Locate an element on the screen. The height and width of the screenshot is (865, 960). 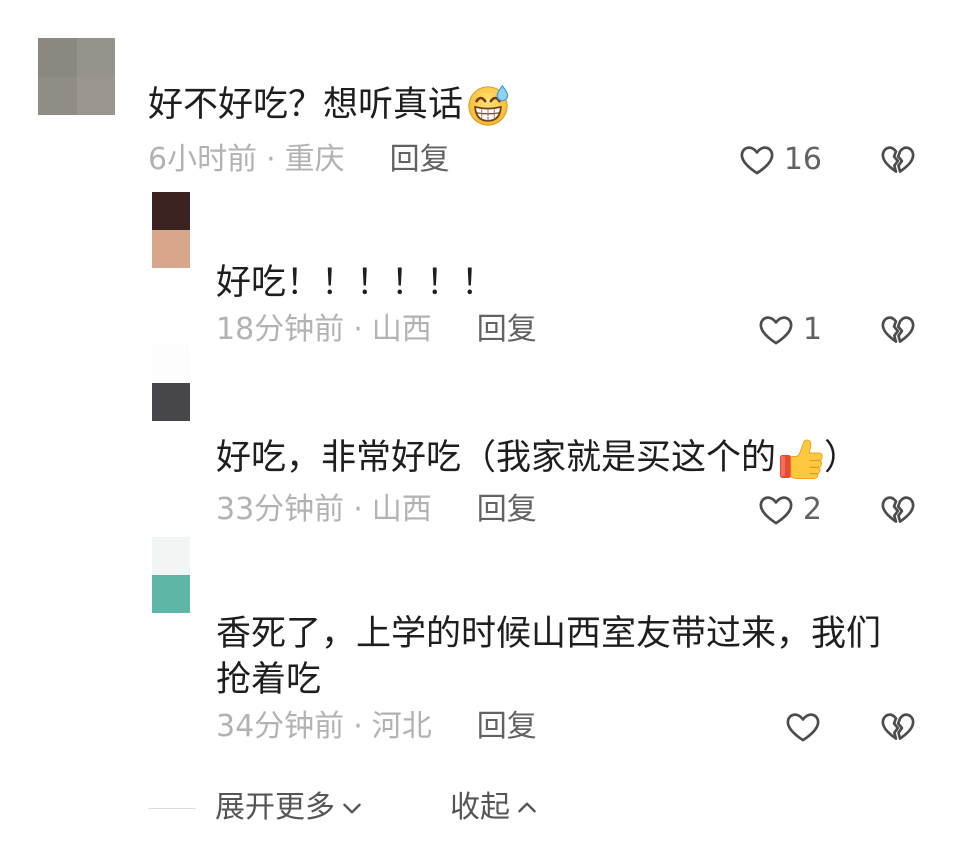
timestamp-location: 6小时前 · 重庆 is located at coordinates (246, 160).